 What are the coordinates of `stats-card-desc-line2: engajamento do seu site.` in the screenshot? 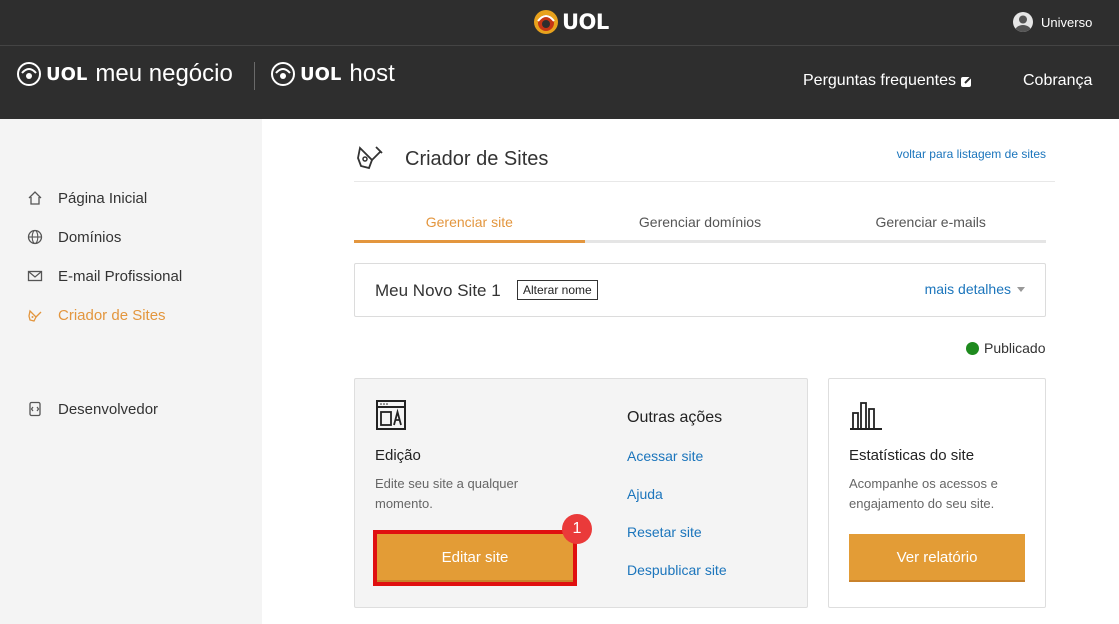 It's located at (922, 503).